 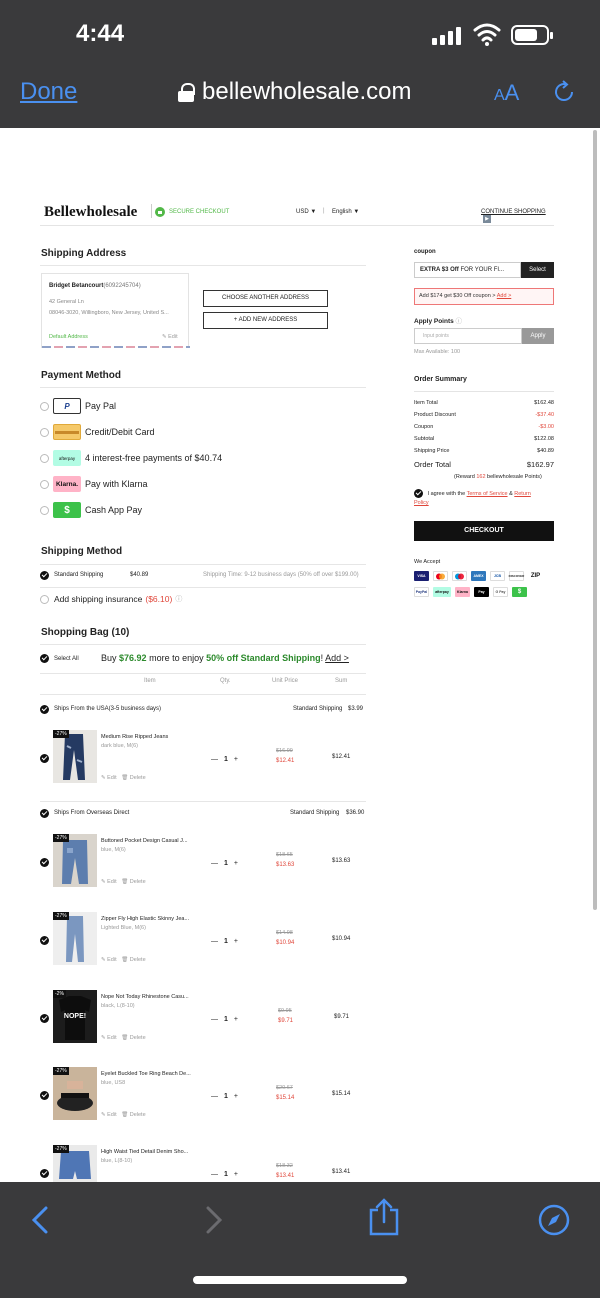 What do you see at coordinates (44, 599) in the screenshot?
I see `checkbox` at bounding box center [44, 599].